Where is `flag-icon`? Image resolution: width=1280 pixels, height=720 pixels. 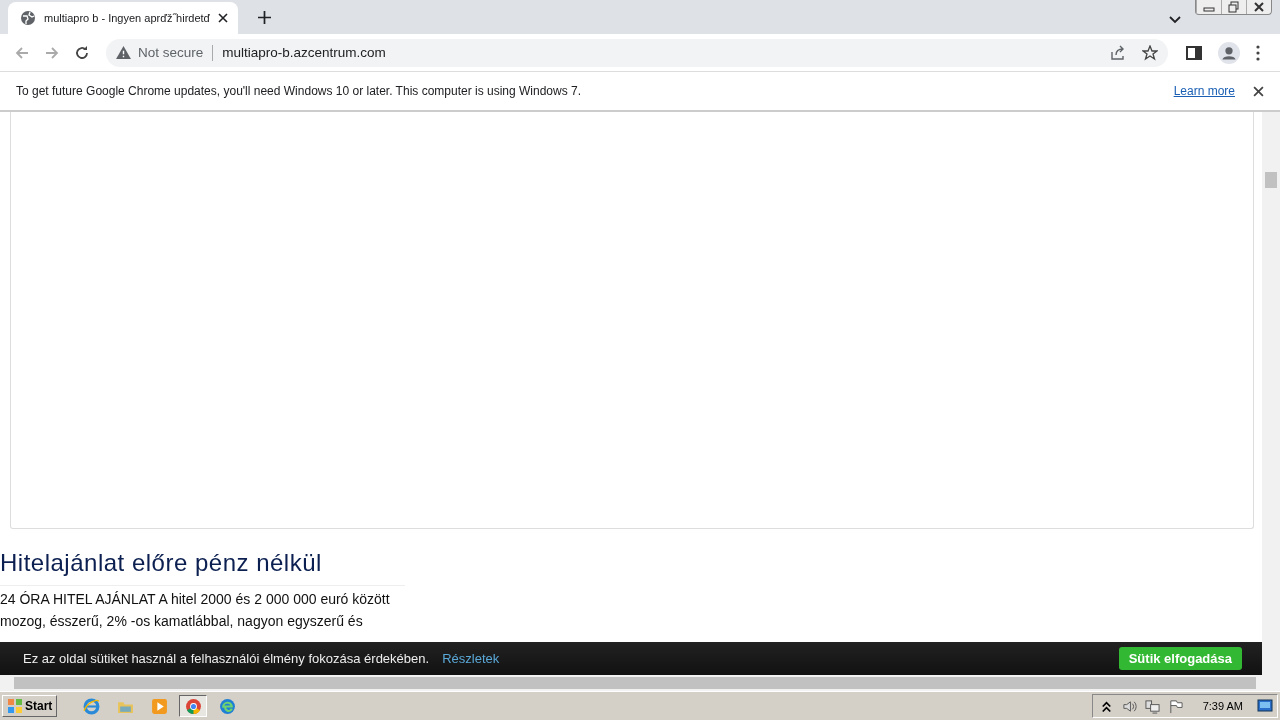
flag-icon is located at coordinates (1175, 706).